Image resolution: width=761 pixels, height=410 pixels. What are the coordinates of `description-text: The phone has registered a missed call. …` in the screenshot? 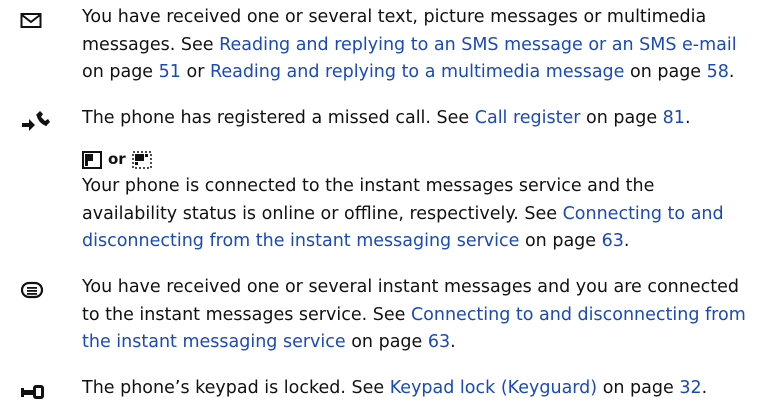 It's located at (278, 118).